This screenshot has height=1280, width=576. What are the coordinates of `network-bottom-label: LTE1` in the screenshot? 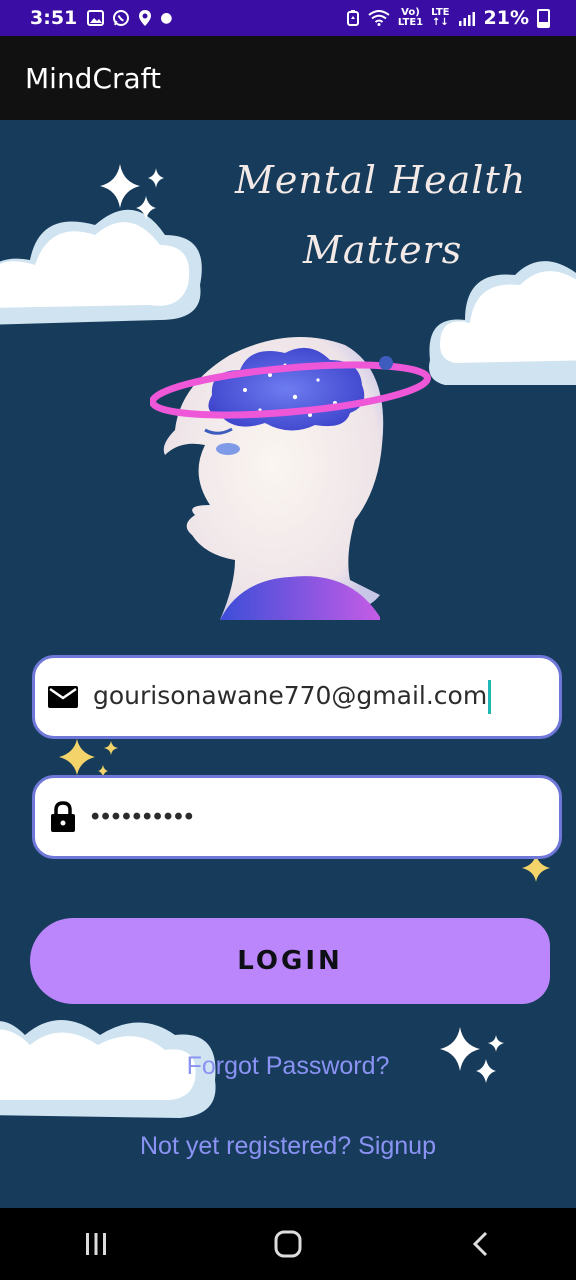 It's located at (410, 22).